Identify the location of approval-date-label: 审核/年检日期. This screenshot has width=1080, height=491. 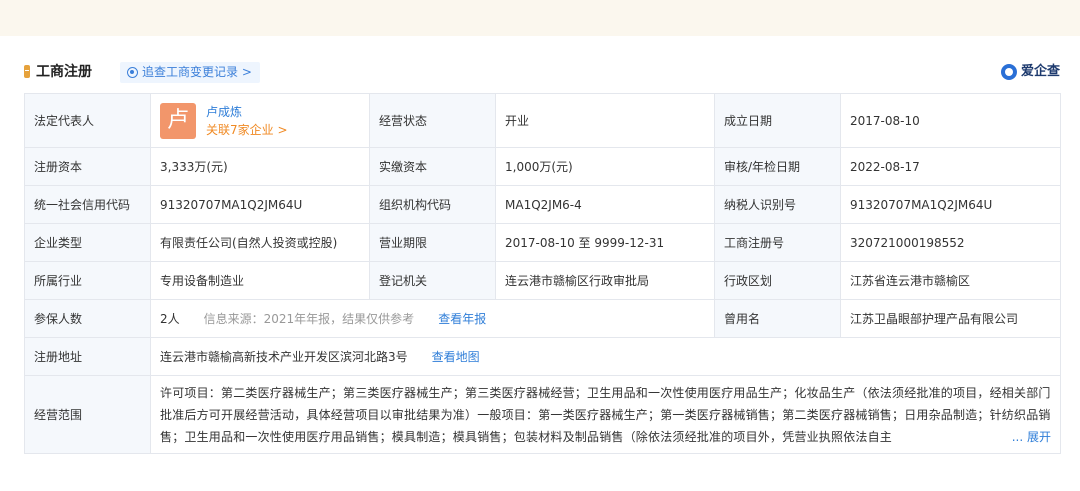
(777, 166).